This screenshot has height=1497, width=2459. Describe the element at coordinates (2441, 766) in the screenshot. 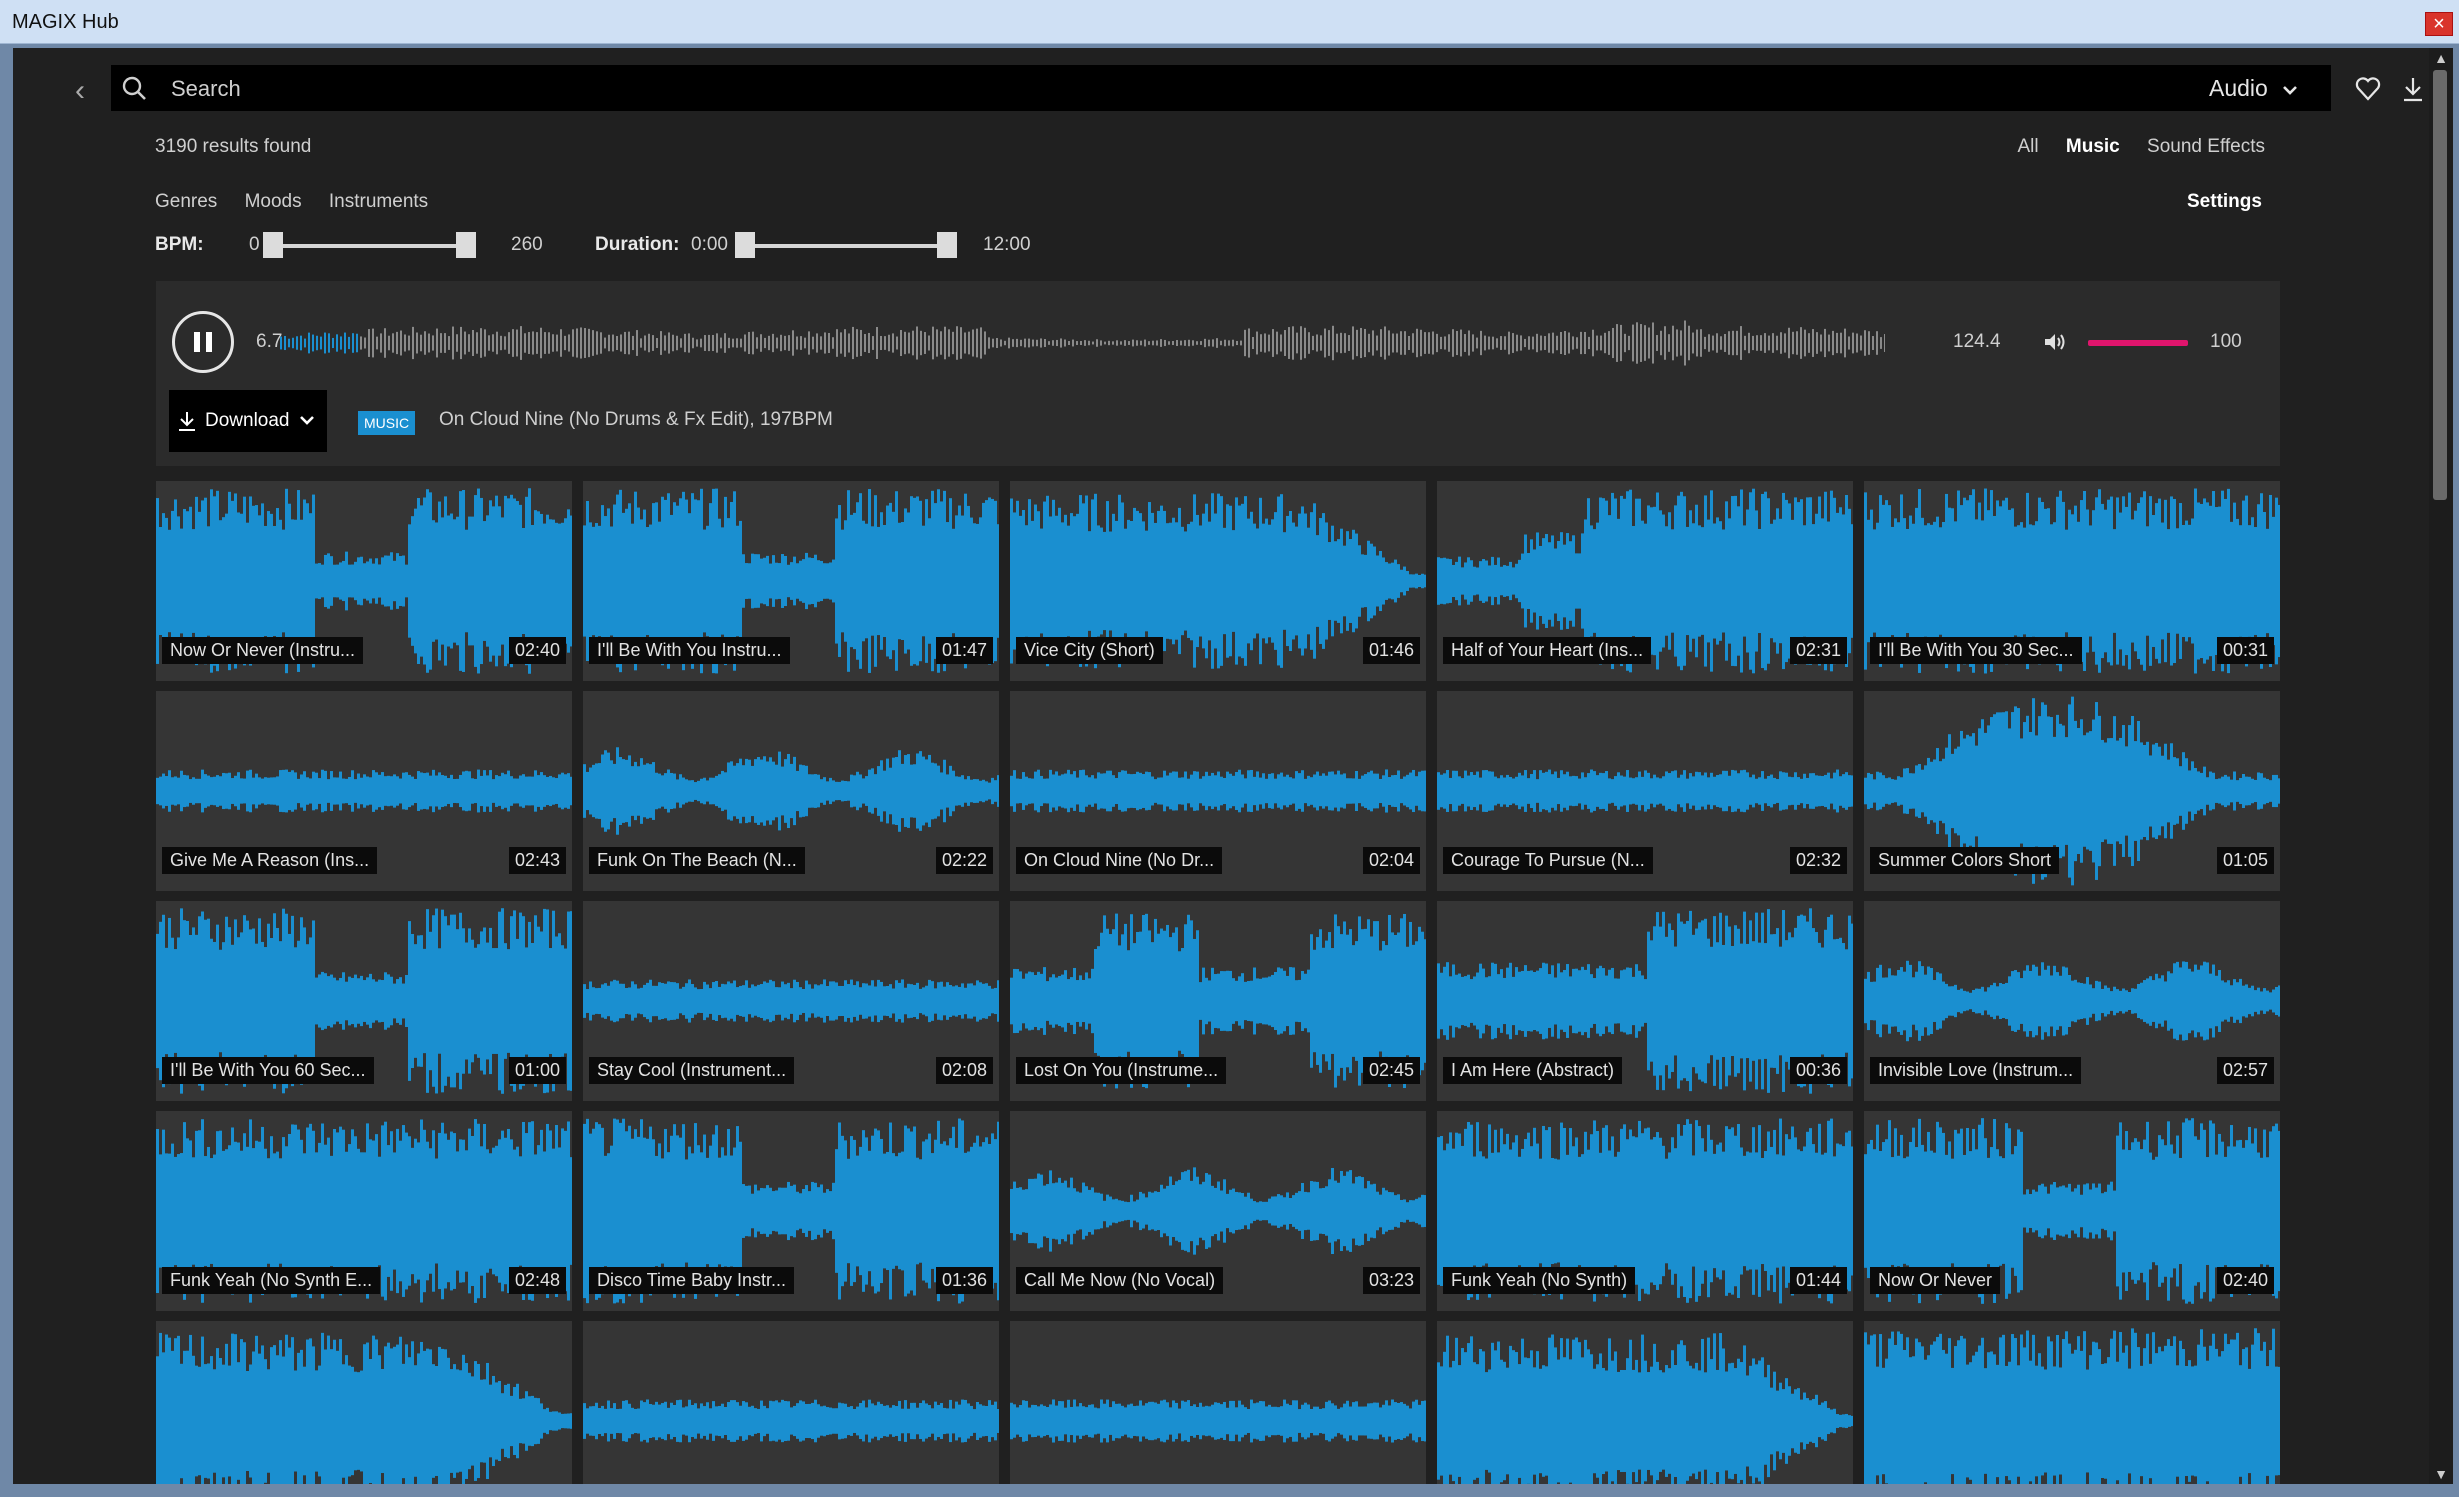

I see `vertical-scrollbar: ▲ ▼` at that location.